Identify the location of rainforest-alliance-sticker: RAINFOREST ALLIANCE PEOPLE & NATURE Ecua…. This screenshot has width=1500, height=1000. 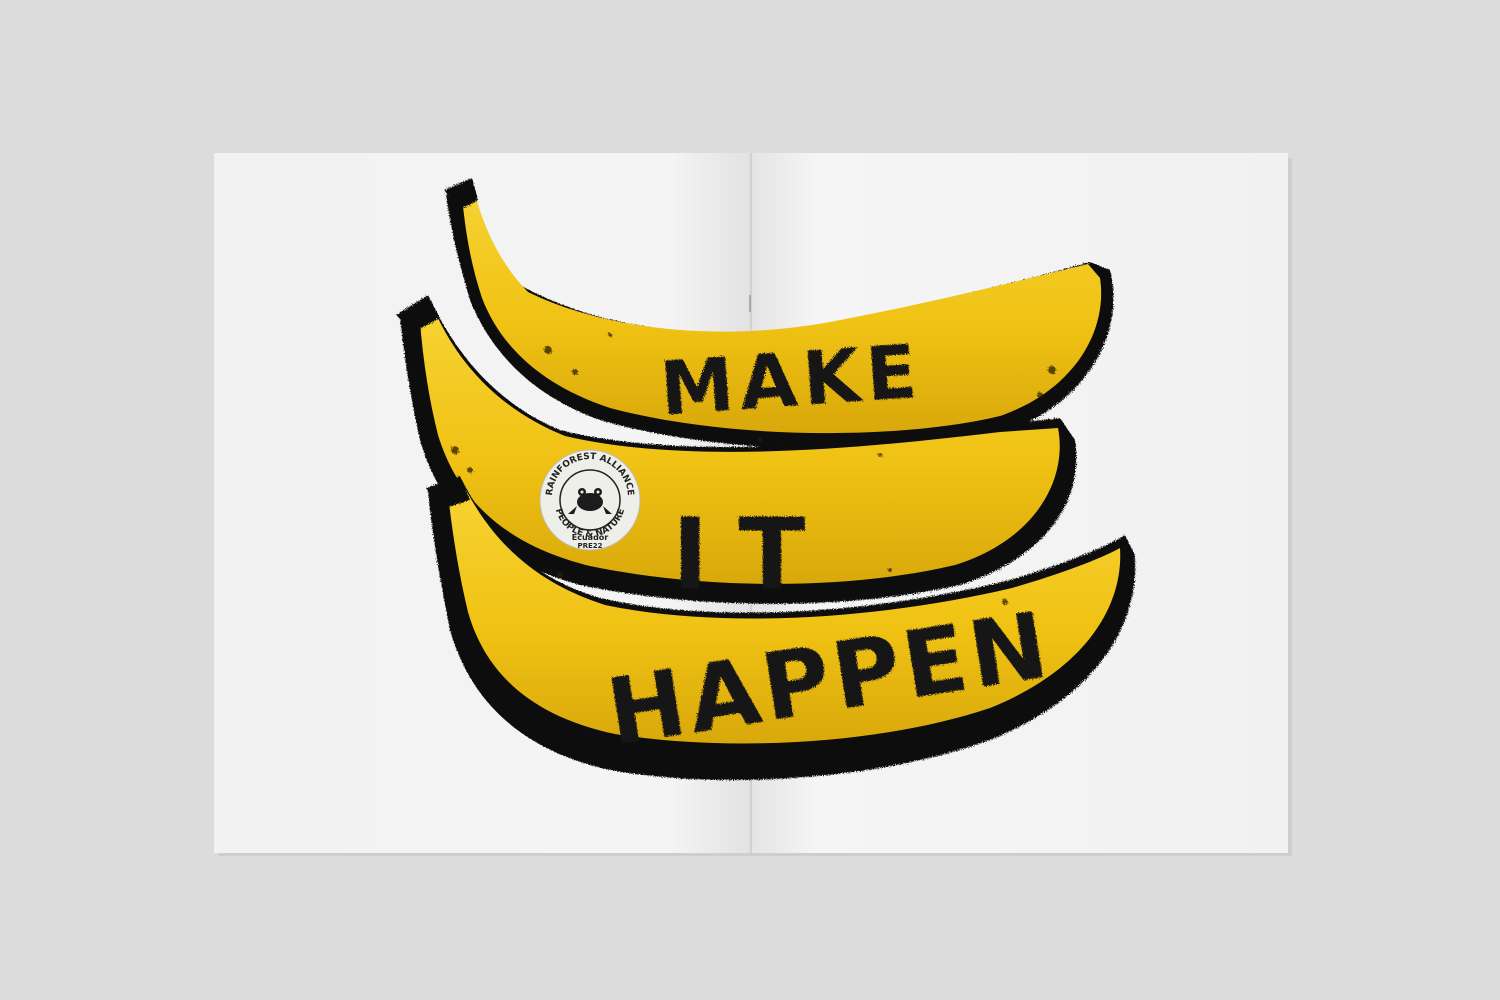
(590, 500).